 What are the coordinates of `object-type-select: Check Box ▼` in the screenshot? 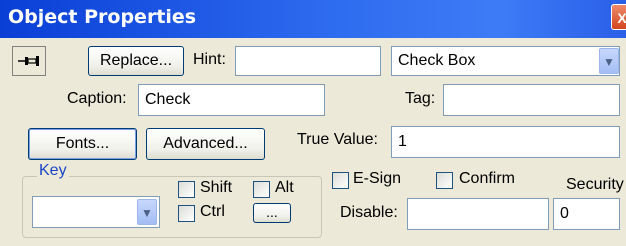 It's located at (505, 61).